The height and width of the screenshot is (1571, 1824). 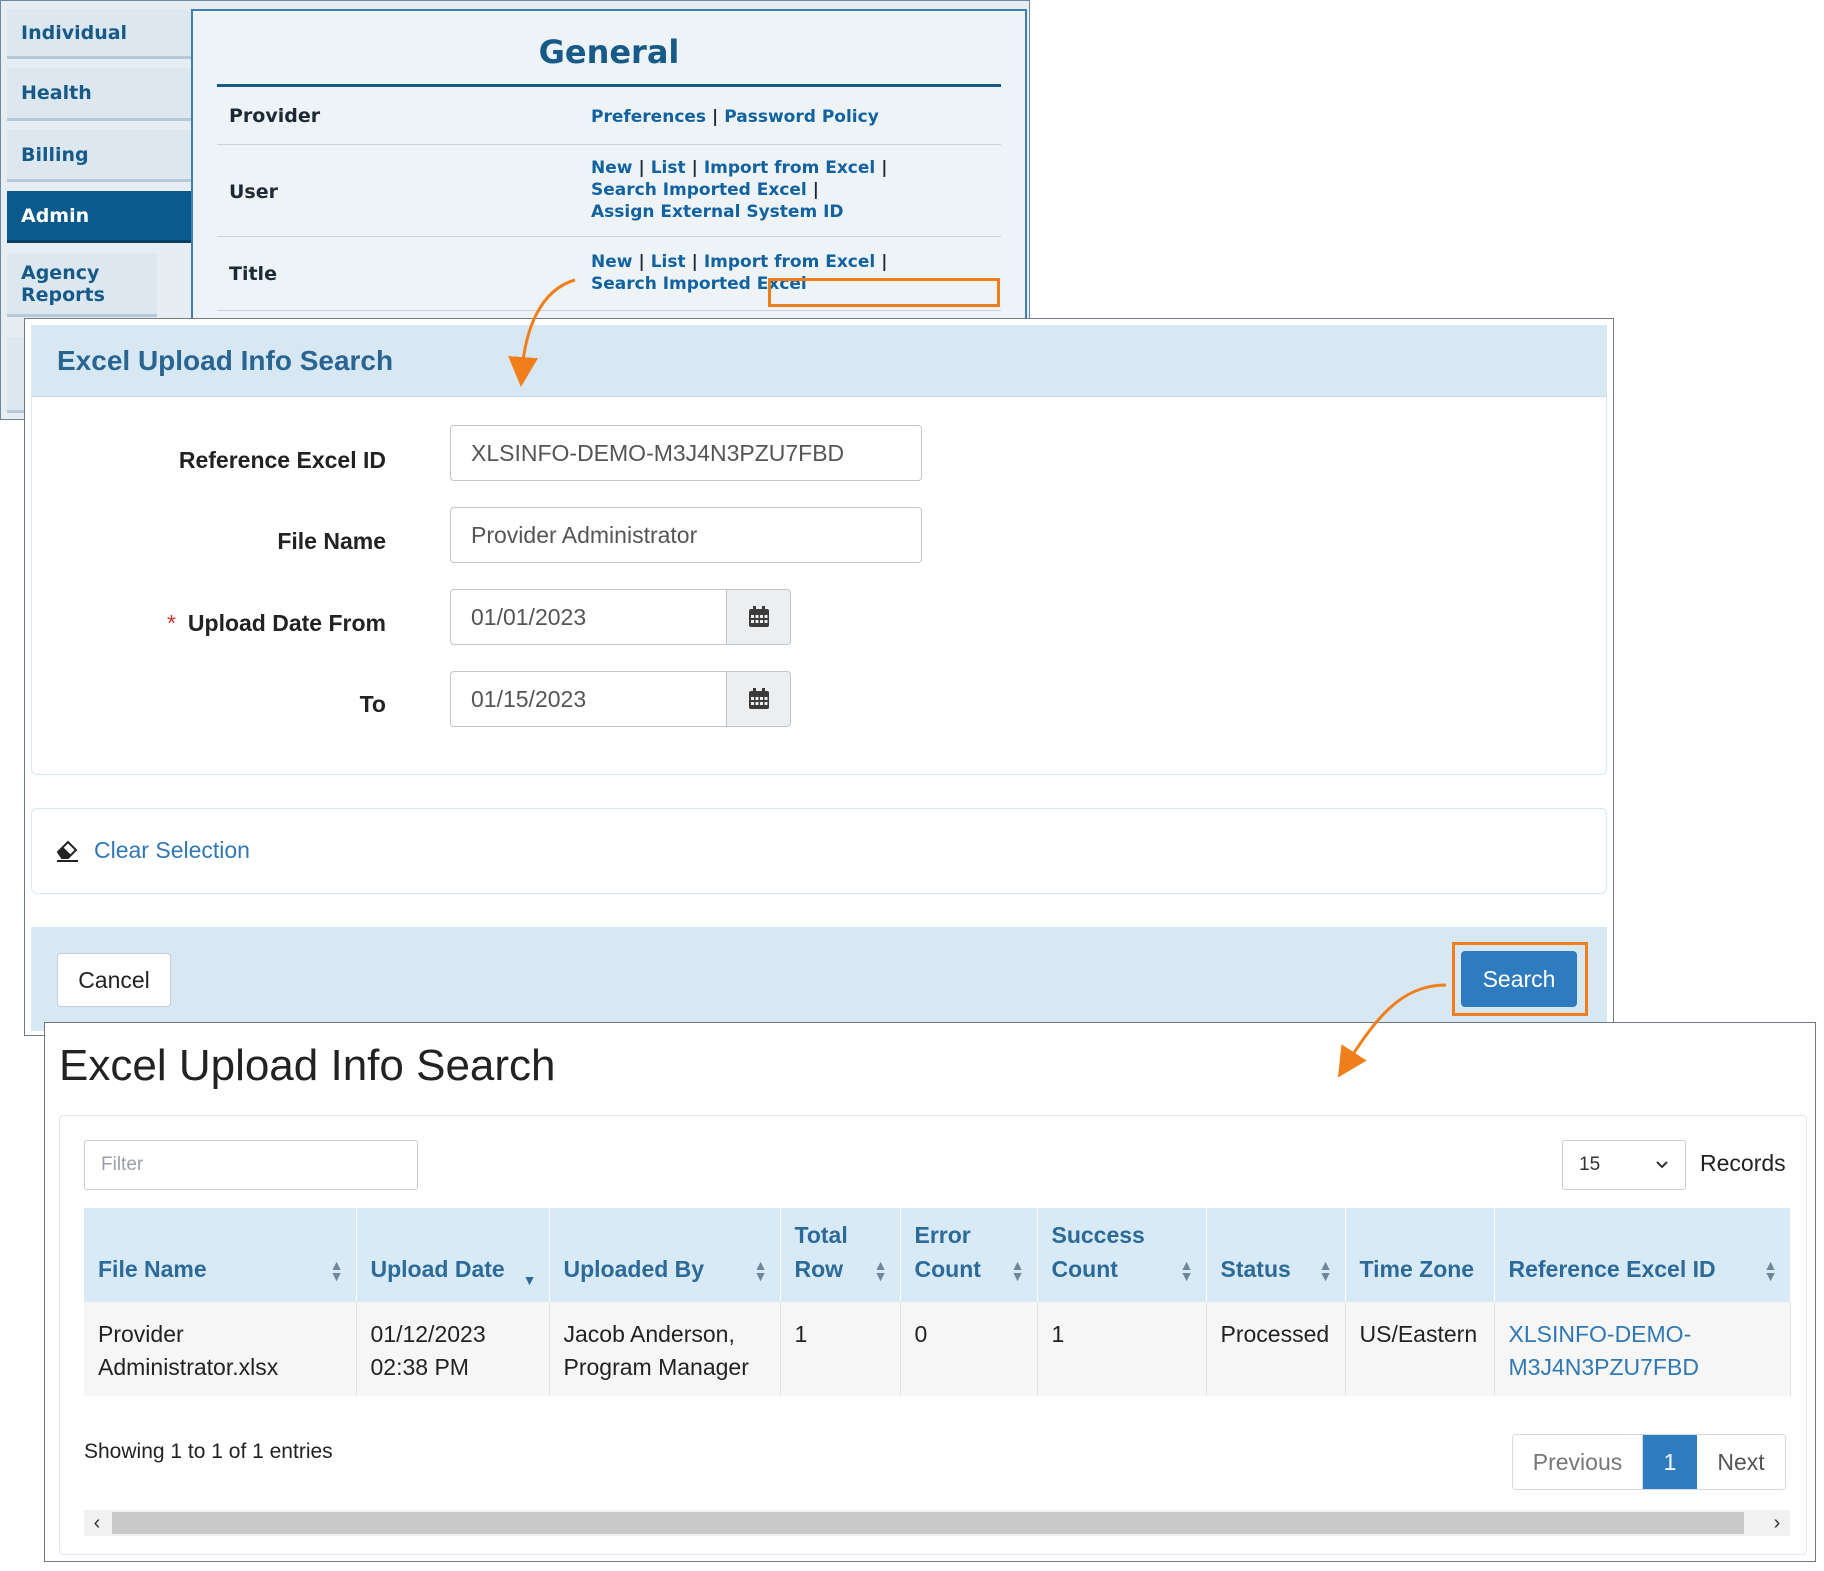 I want to click on col-time-zone: Time Zone, so click(x=1420, y=1255).